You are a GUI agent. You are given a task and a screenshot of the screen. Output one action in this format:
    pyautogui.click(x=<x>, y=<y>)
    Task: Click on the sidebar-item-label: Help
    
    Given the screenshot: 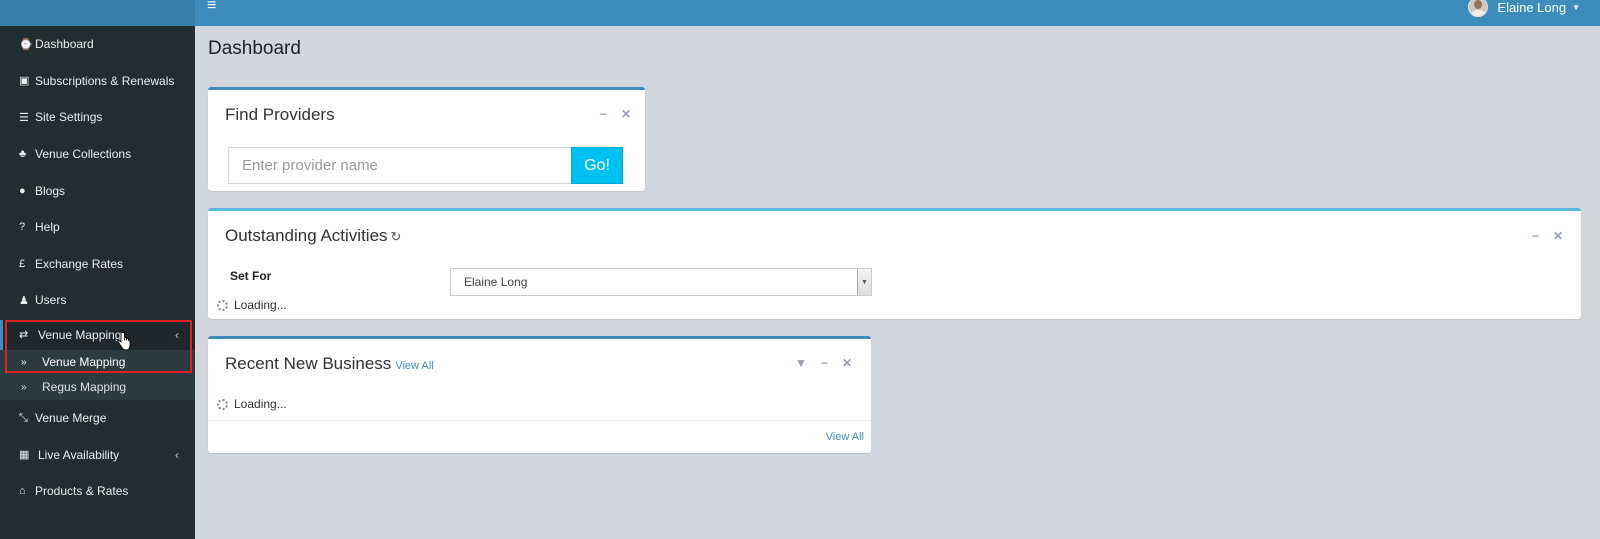 What is the action you would take?
    pyautogui.click(x=47, y=227)
    